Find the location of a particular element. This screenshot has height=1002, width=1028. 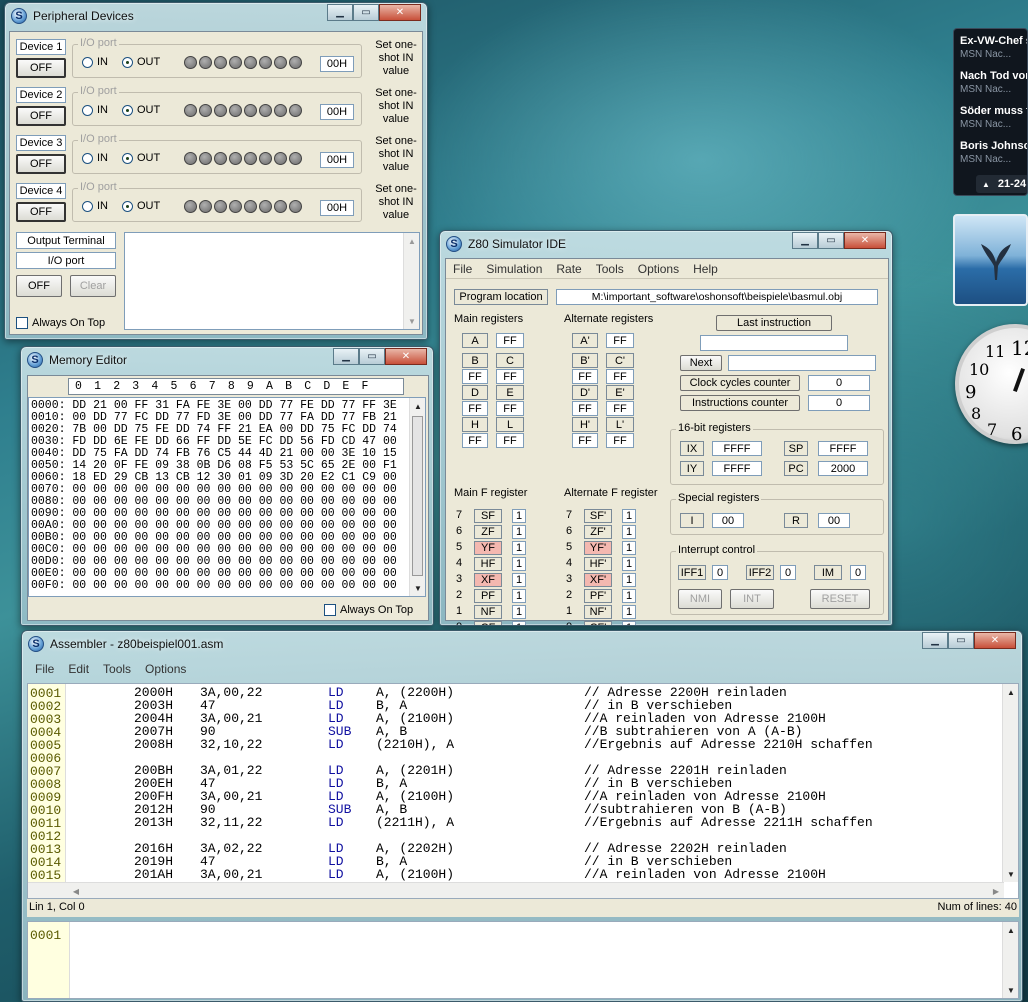

menu-help: Help is located at coordinates (705, 269).